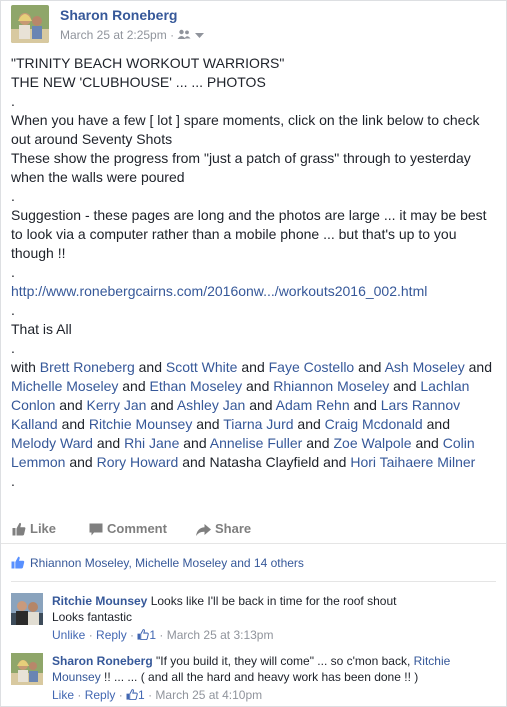 The image size is (507, 707). Describe the element at coordinates (331, 386) in the screenshot. I see `tagged-person: Rhiannon Moseley` at that location.